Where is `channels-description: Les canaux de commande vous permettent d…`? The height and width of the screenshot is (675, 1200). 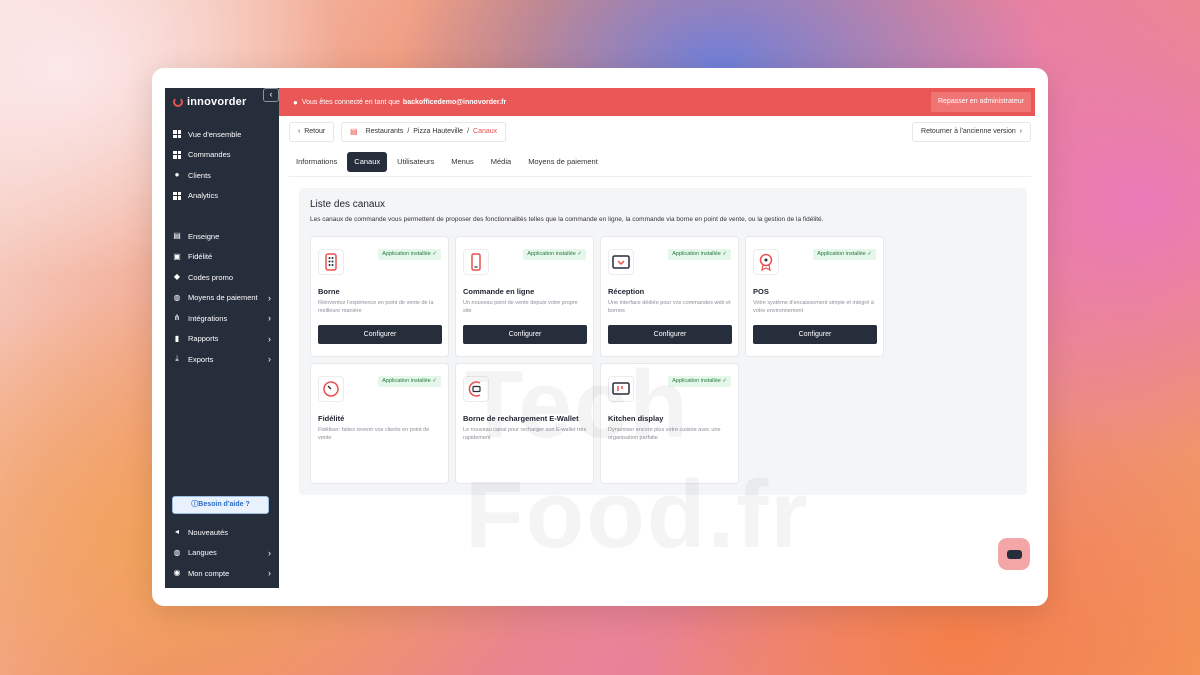 channels-description: Les canaux de commande vous permettent d… is located at coordinates (567, 219).